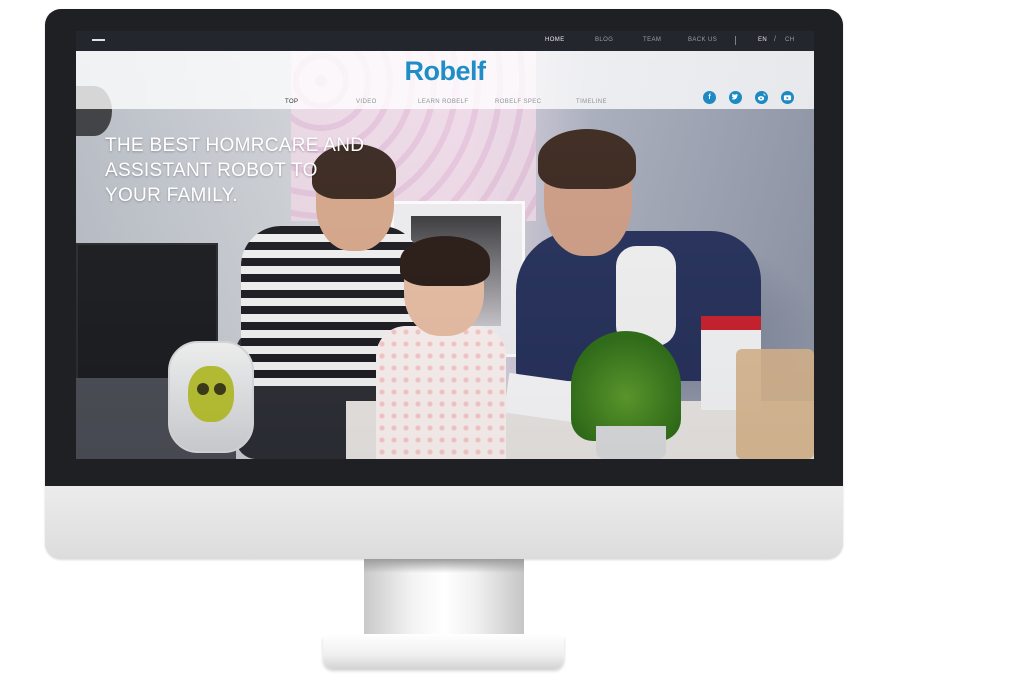  Describe the element at coordinates (98, 40) in the screenshot. I see `menu-icon` at that location.